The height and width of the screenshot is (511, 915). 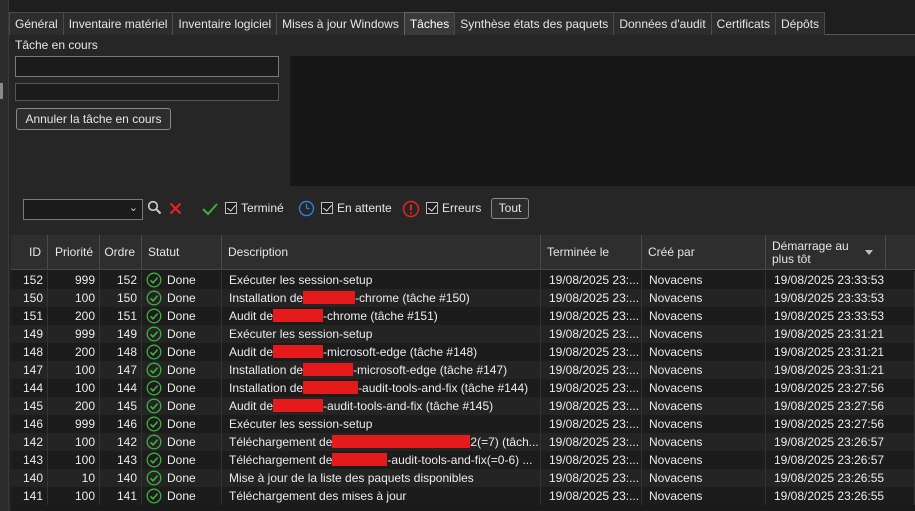 I want to click on erreurs-checkbox, so click(x=432, y=208).